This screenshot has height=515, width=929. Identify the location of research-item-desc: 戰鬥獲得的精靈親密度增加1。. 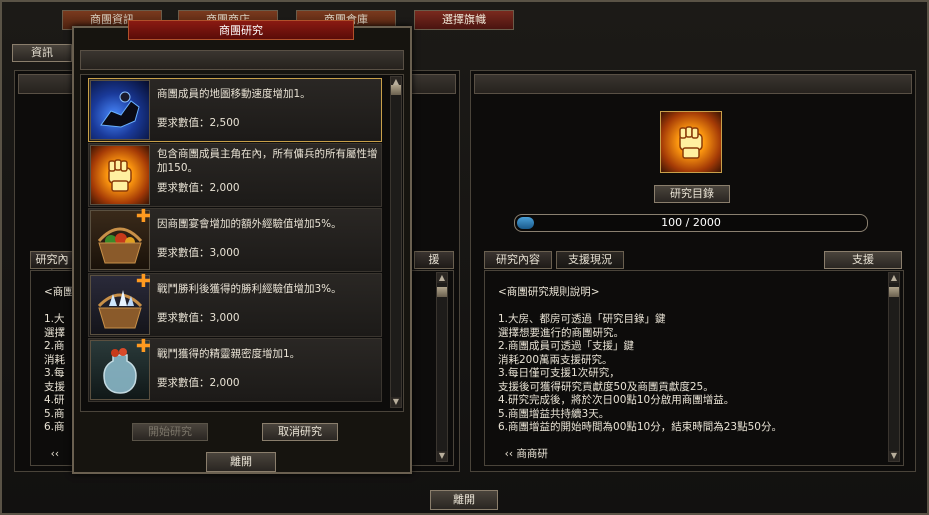
(229, 354).